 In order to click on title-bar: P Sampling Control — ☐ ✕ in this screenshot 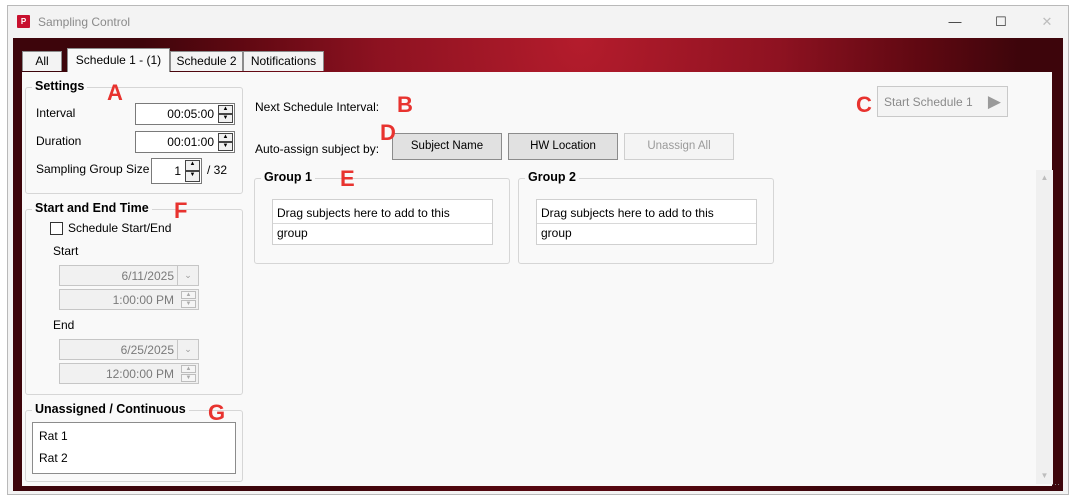, I will do `click(538, 22)`.